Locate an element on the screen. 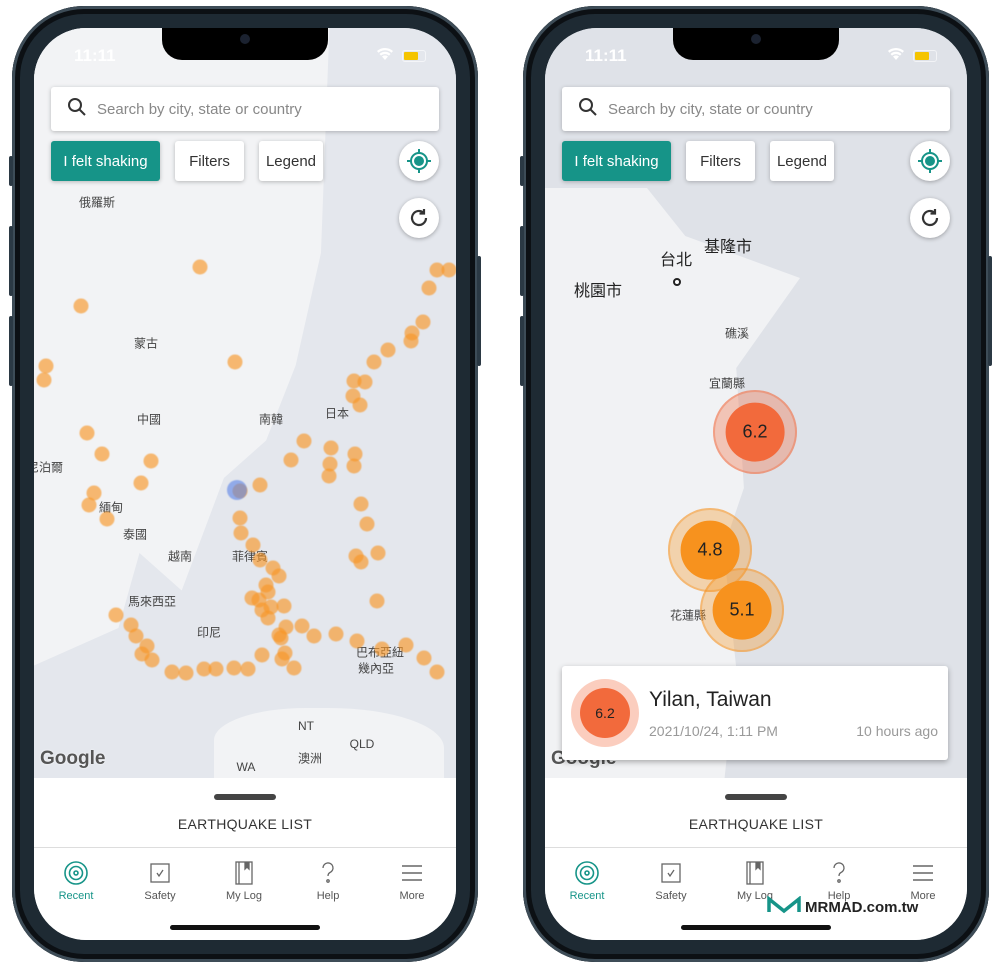 The height and width of the screenshot is (968, 1000). tab-more: More is located at coordinates (412, 881).